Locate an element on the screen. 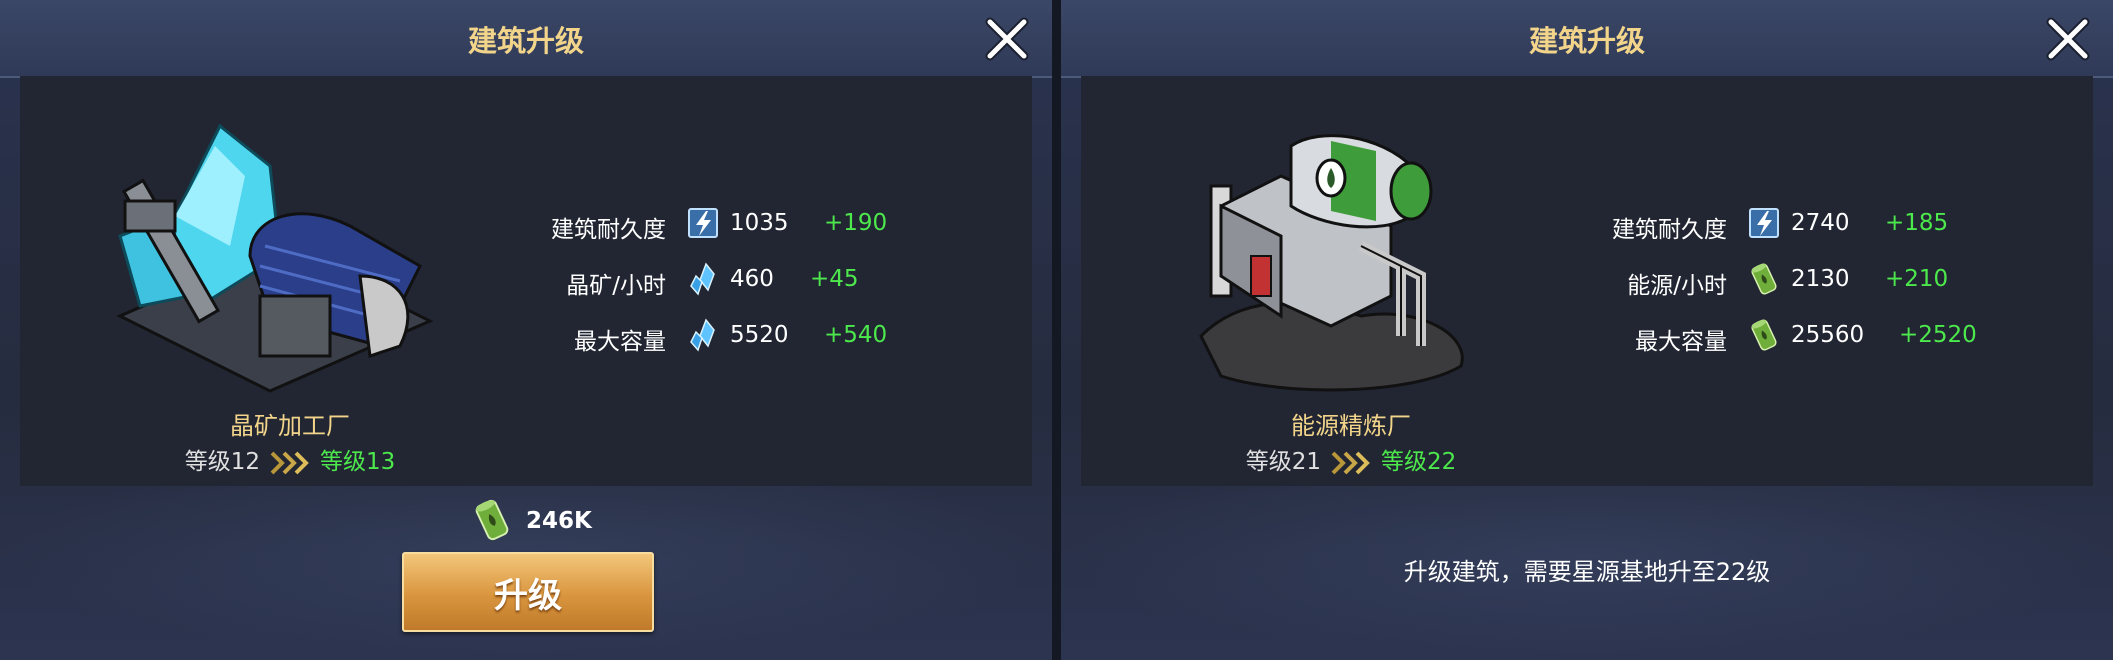 The height and width of the screenshot is (660, 2113). stat-value: 5520 is located at coordinates (759, 335).